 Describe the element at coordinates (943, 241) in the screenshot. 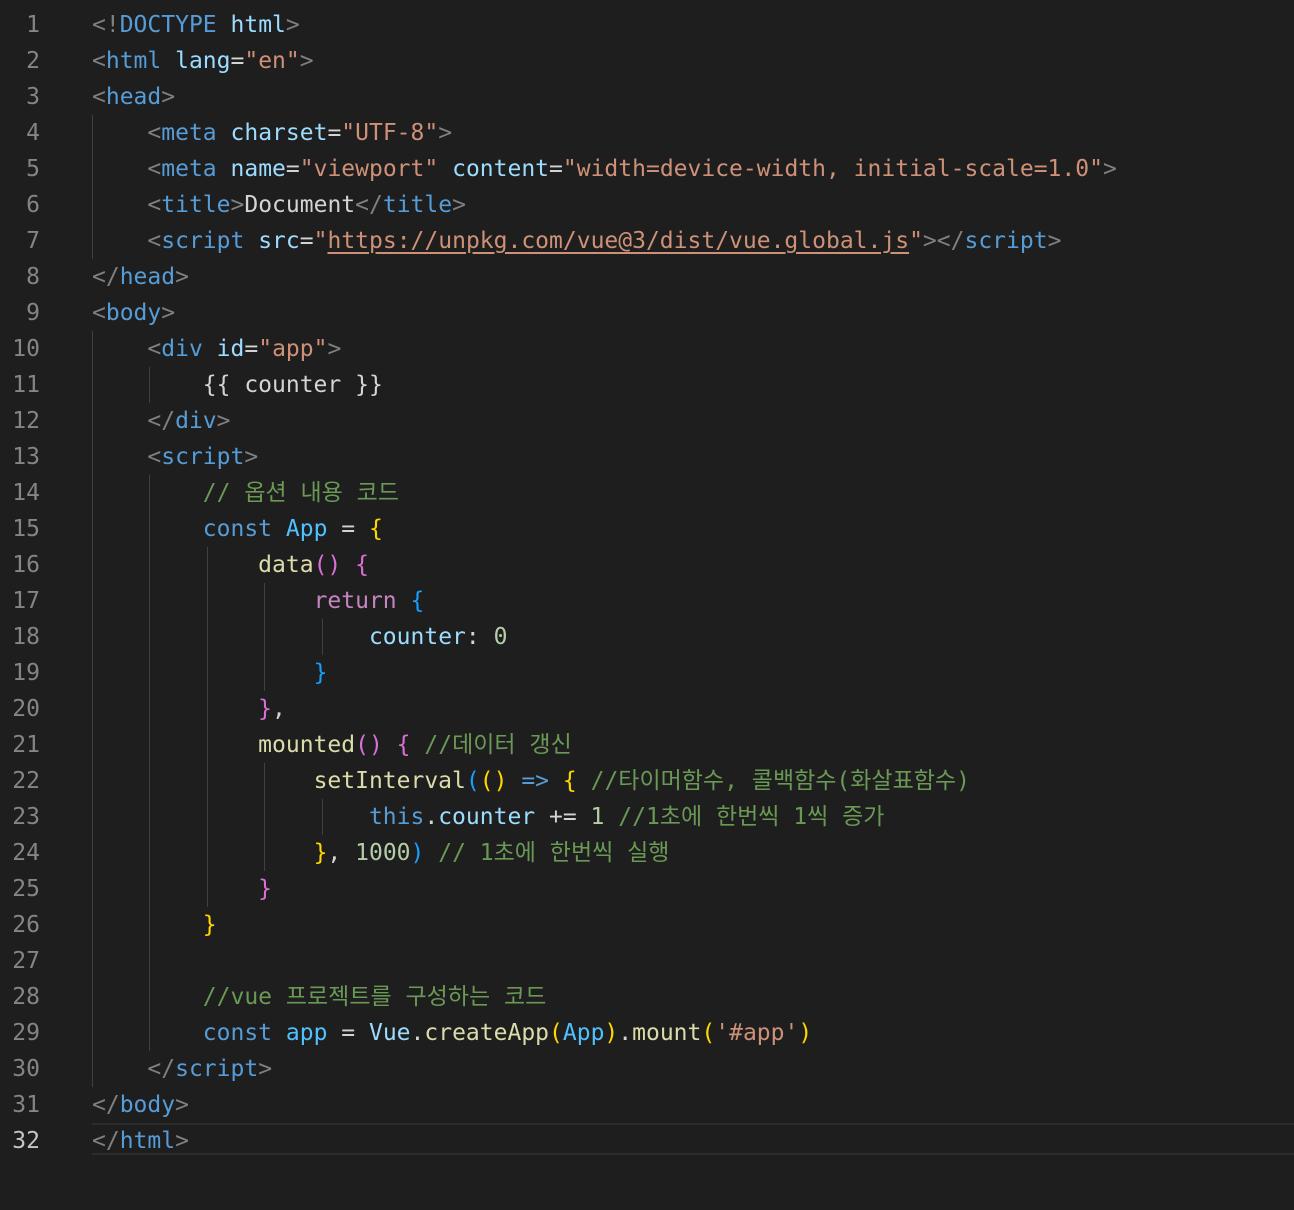

I see `token-tag-bracket: ></` at that location.